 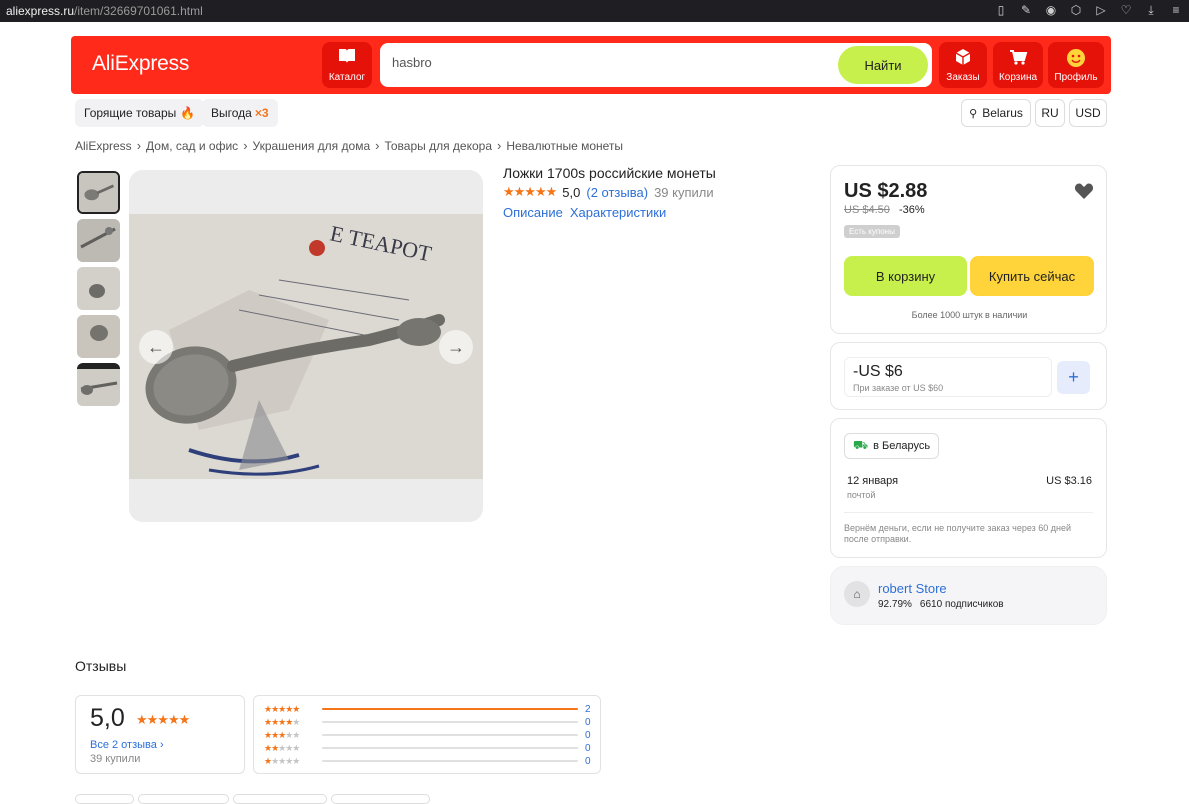 I want to click on delivery-method: почтой, so click(x=861, y=495).